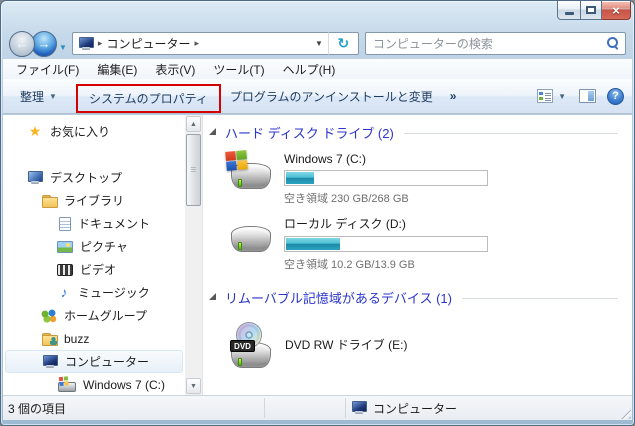 The height and width of the screenshot is (426, 635). Describe the element at coordinates (49, 315) in the screenshot. I see `homegroup-icon` at that location.